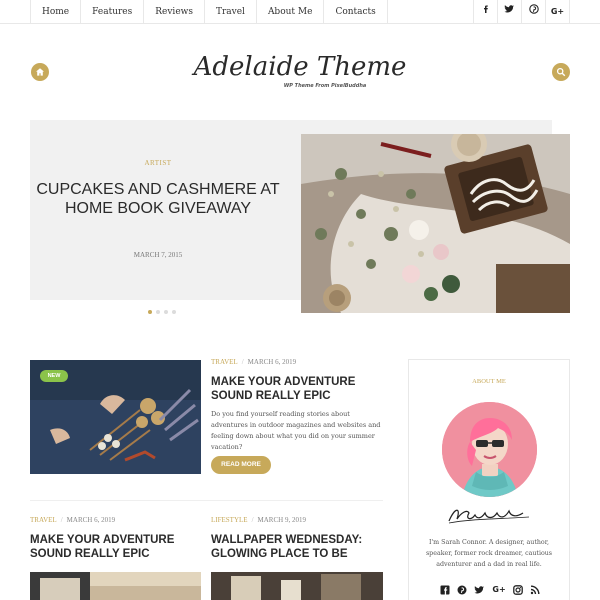  Describe the element at coordinates (54, 376) in the screenshot. I see `new-badge: NEW` at that location.